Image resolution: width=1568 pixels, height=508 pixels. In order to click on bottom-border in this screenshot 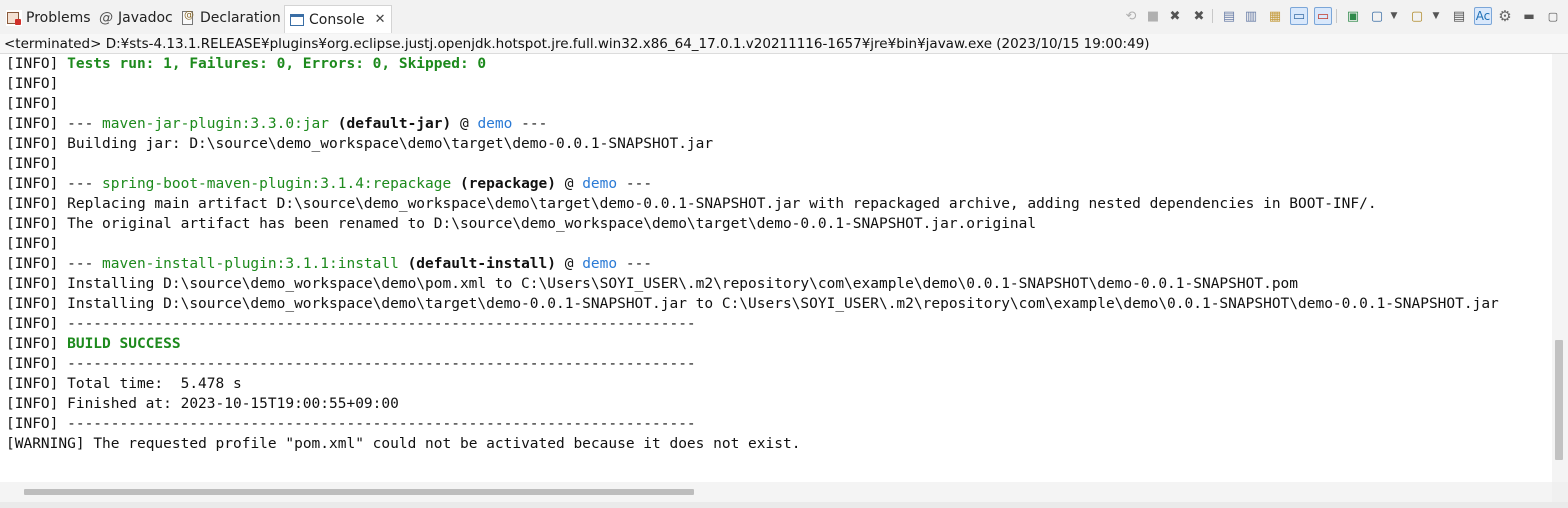, I will do `click(784, 505)`.